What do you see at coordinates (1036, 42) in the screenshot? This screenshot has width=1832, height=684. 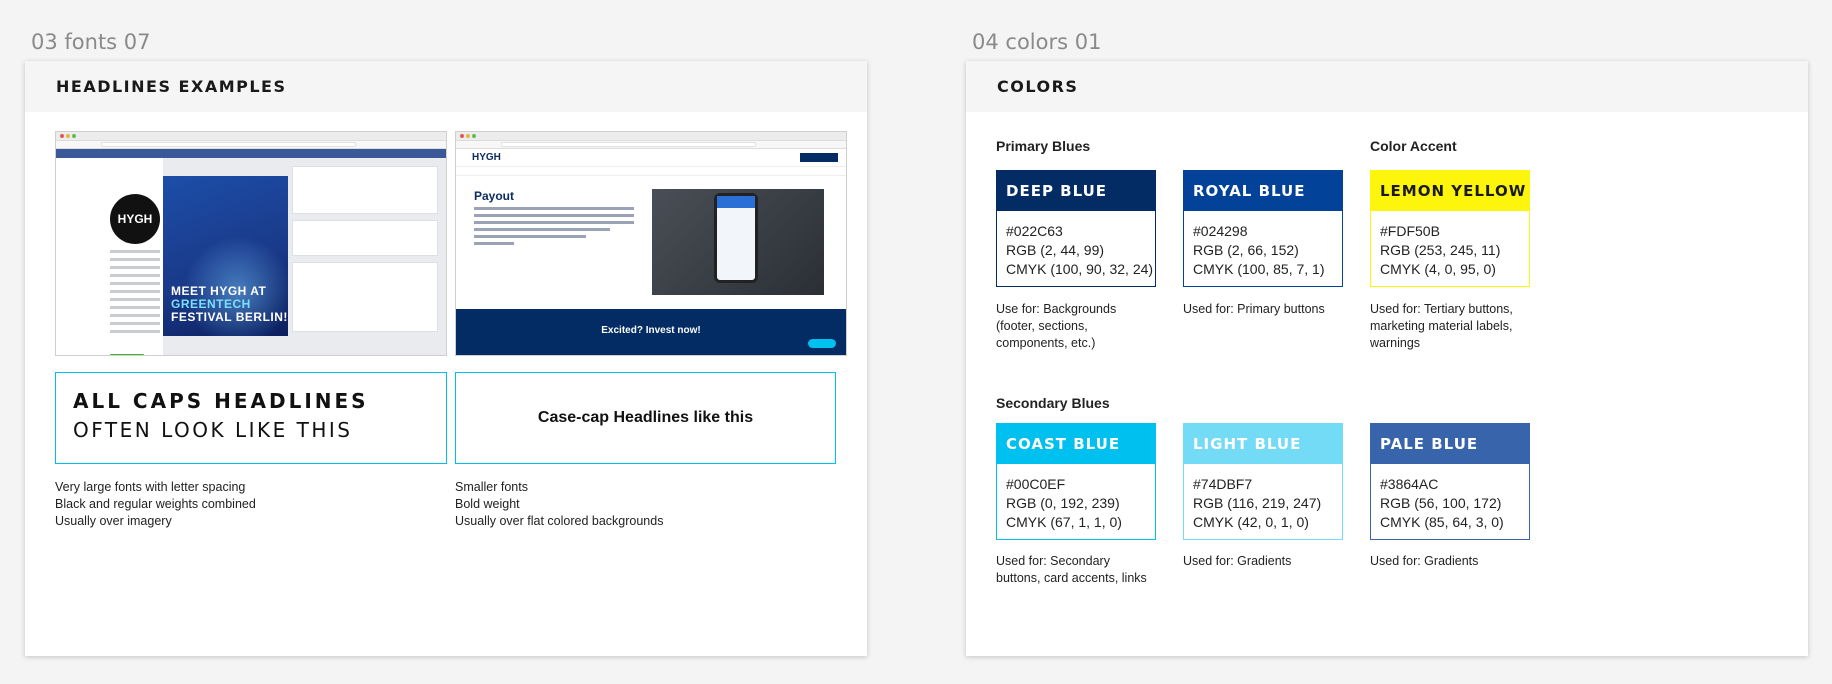 I see `artboard-label-colors: 04 colors 01` at bounding box center [1036, 42].